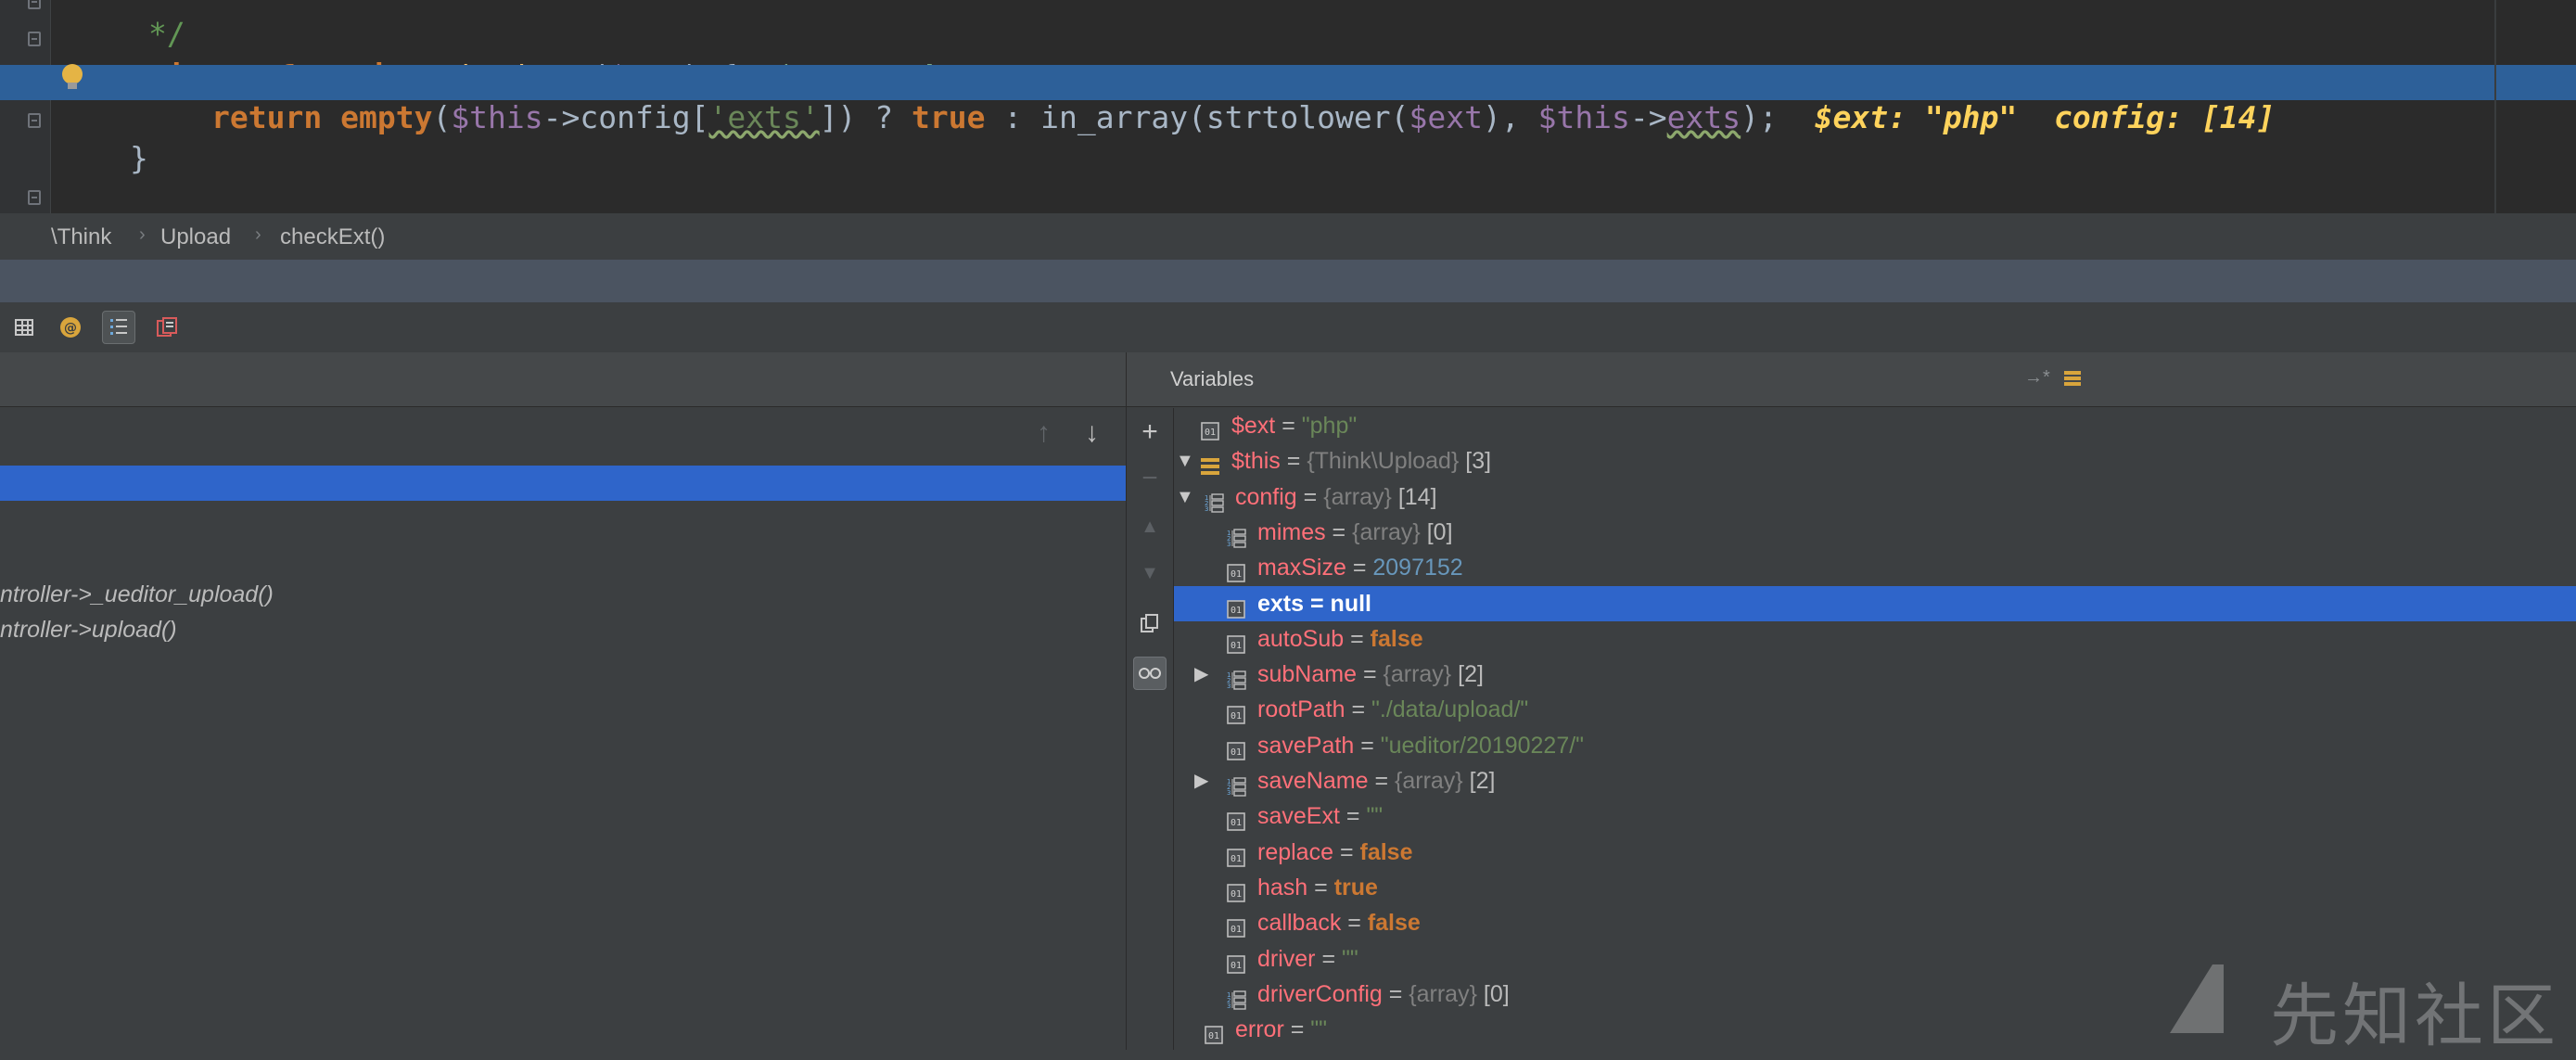  Describe the element at coordinates (1483, 745) in the screenshot. I see `variable-value: "ueditor/20190227/"` at that location.